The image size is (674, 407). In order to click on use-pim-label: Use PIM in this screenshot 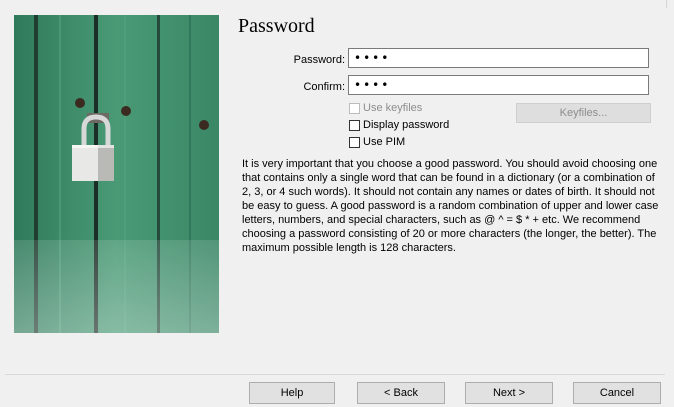, I will do `click(384, 142)`.